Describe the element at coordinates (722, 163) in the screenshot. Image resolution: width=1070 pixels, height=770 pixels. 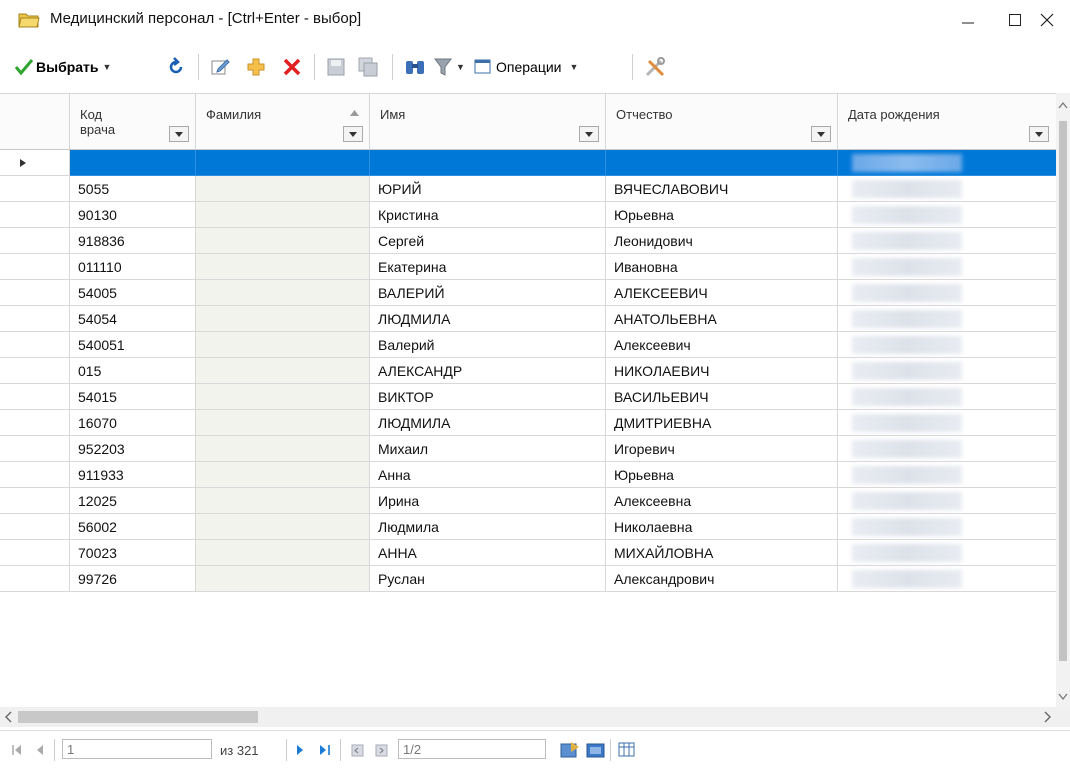
I see `cell-patronymic` at that location.